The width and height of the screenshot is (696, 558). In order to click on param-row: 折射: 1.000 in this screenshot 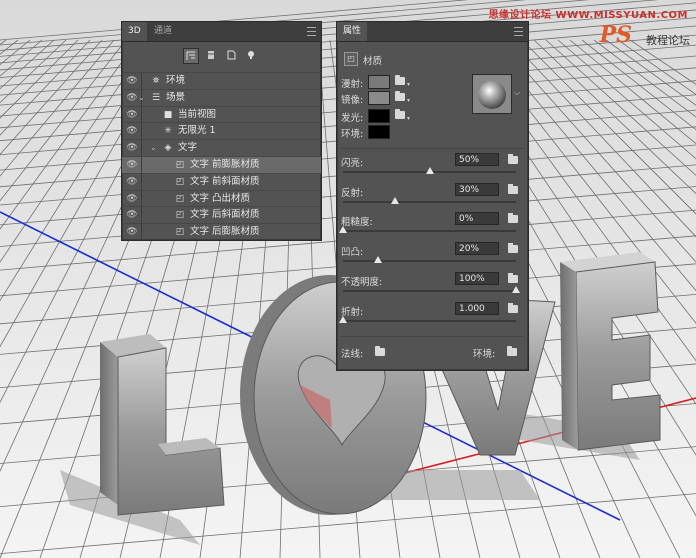, I will do `click(432, 317)`.